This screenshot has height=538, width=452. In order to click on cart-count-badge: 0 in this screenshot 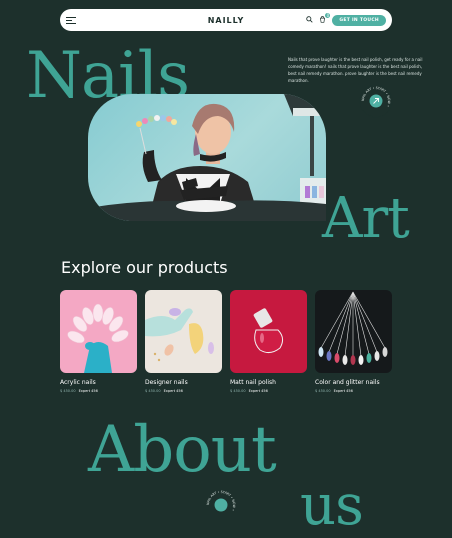, I will do `click(328, 15)`.